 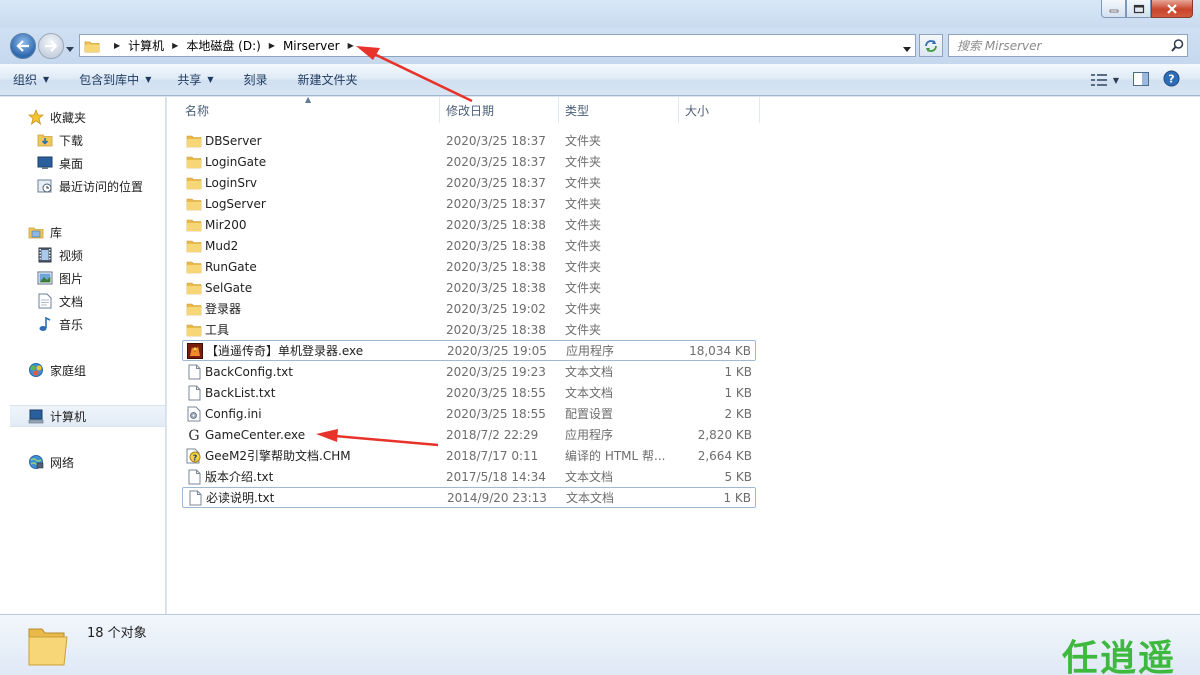 I want to click on file-row: 版本介绍.txt 2017/5/18 14:34 文本文档 5 KB, so click(x=469, y=476).